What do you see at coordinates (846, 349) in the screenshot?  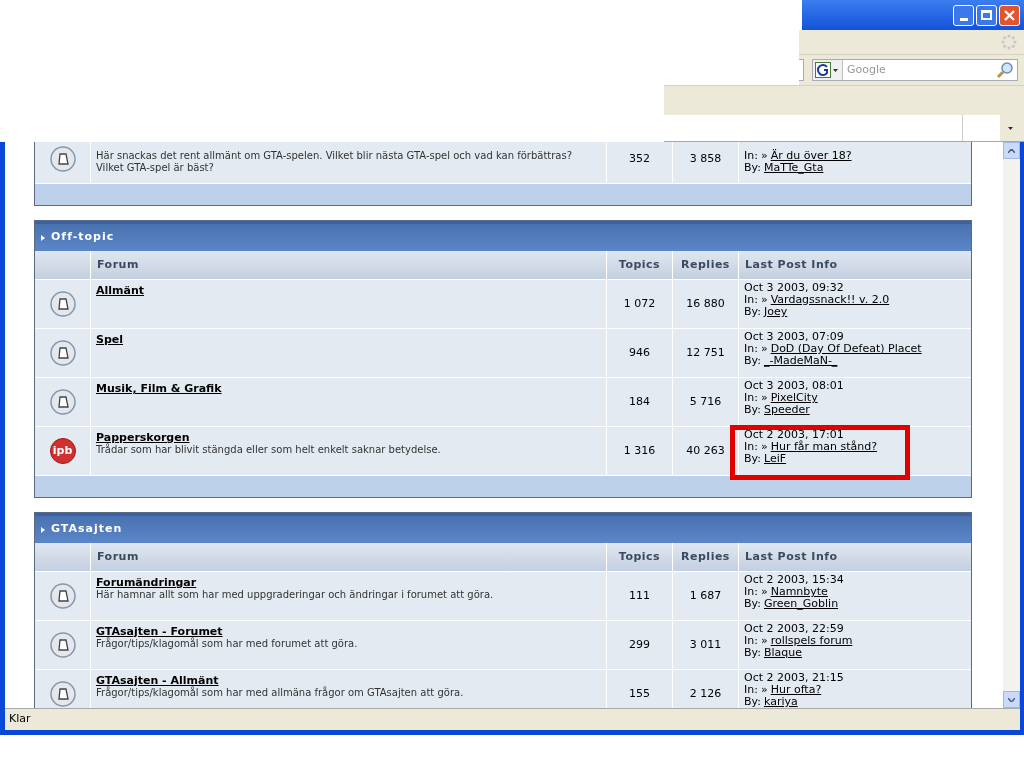 I see `topic-link: DoD (Day Of Defeat) Placet` at bounding box center [846, 349].